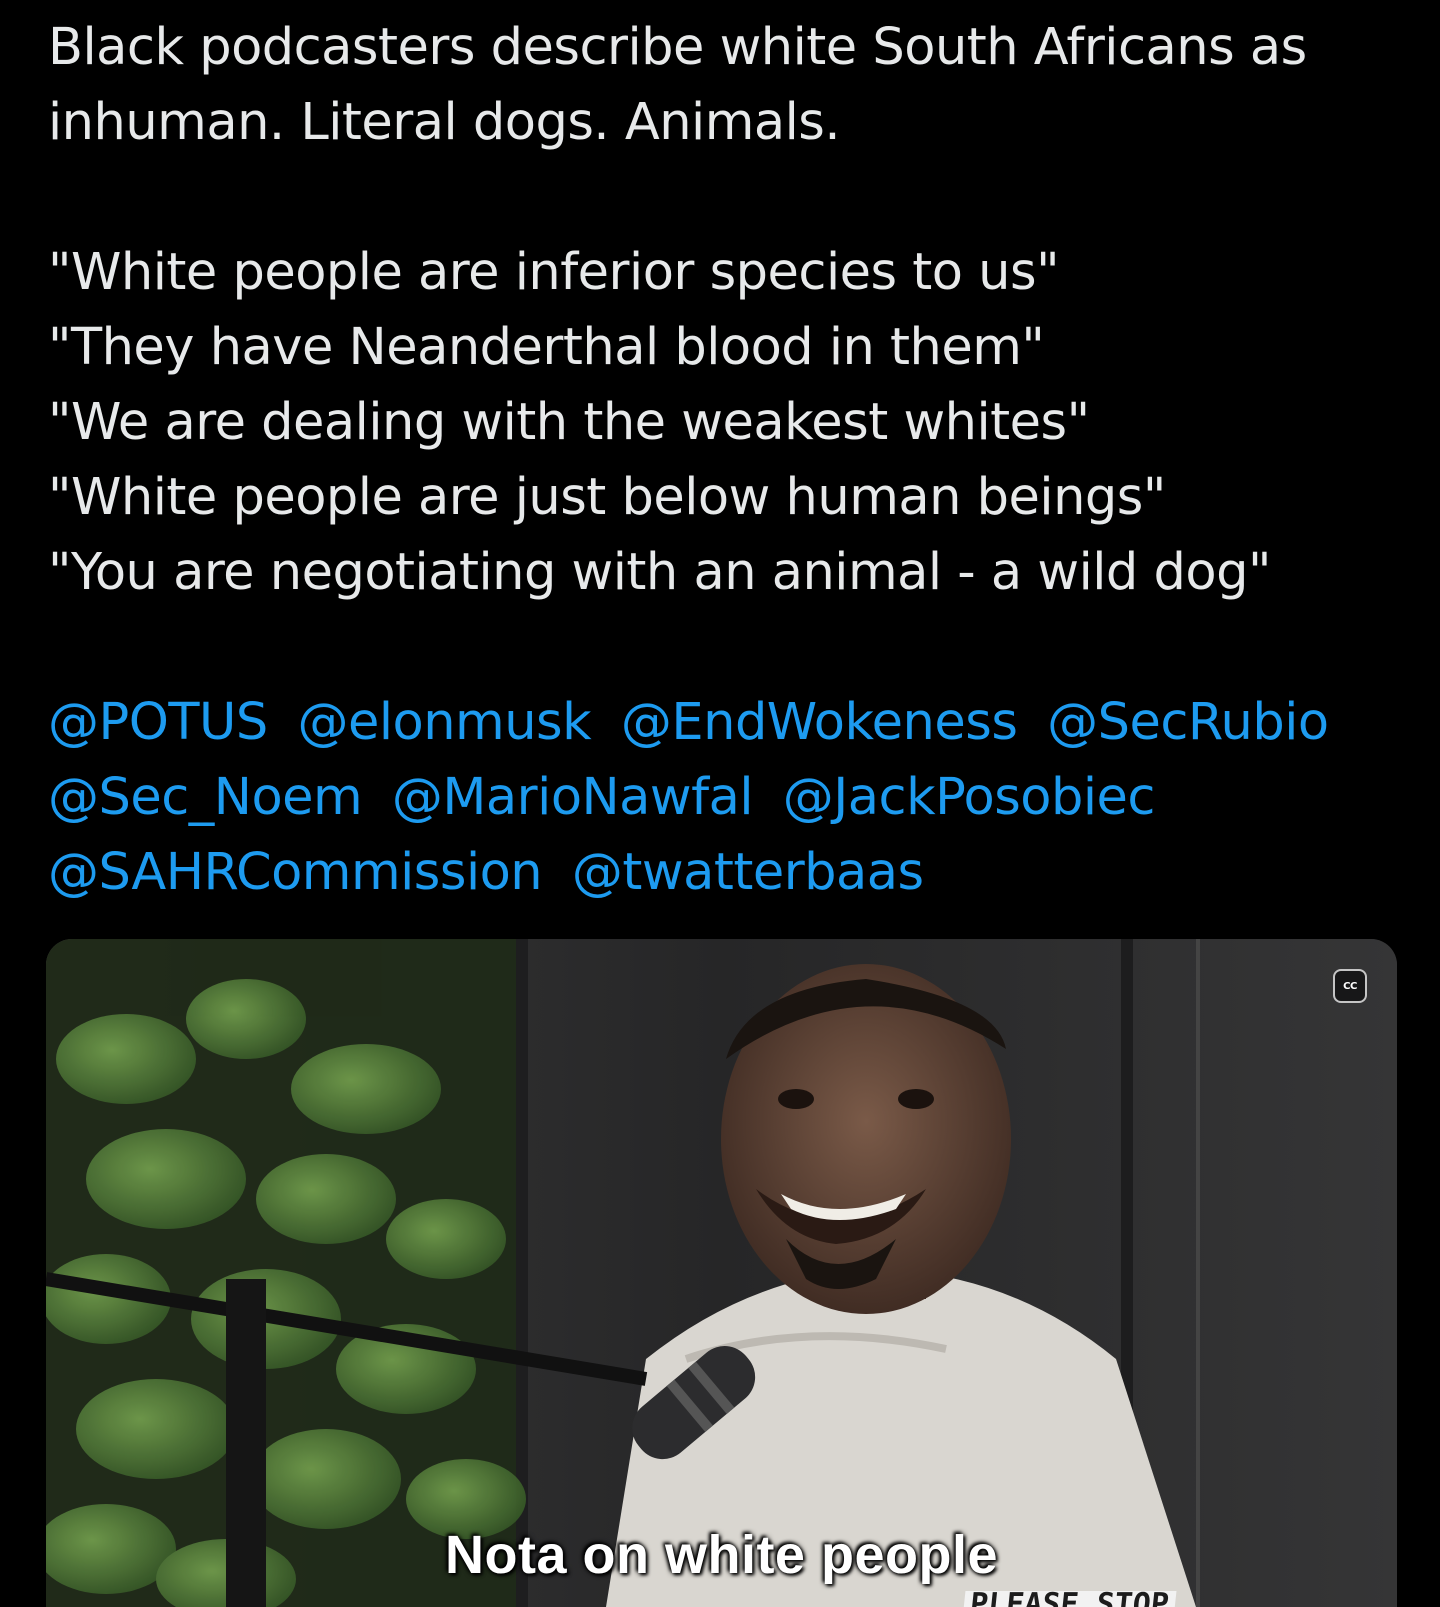  I want to click on mentions-row: @POTUS @elonmusk @EndWokeness @SecRubio, so click(728, 722).